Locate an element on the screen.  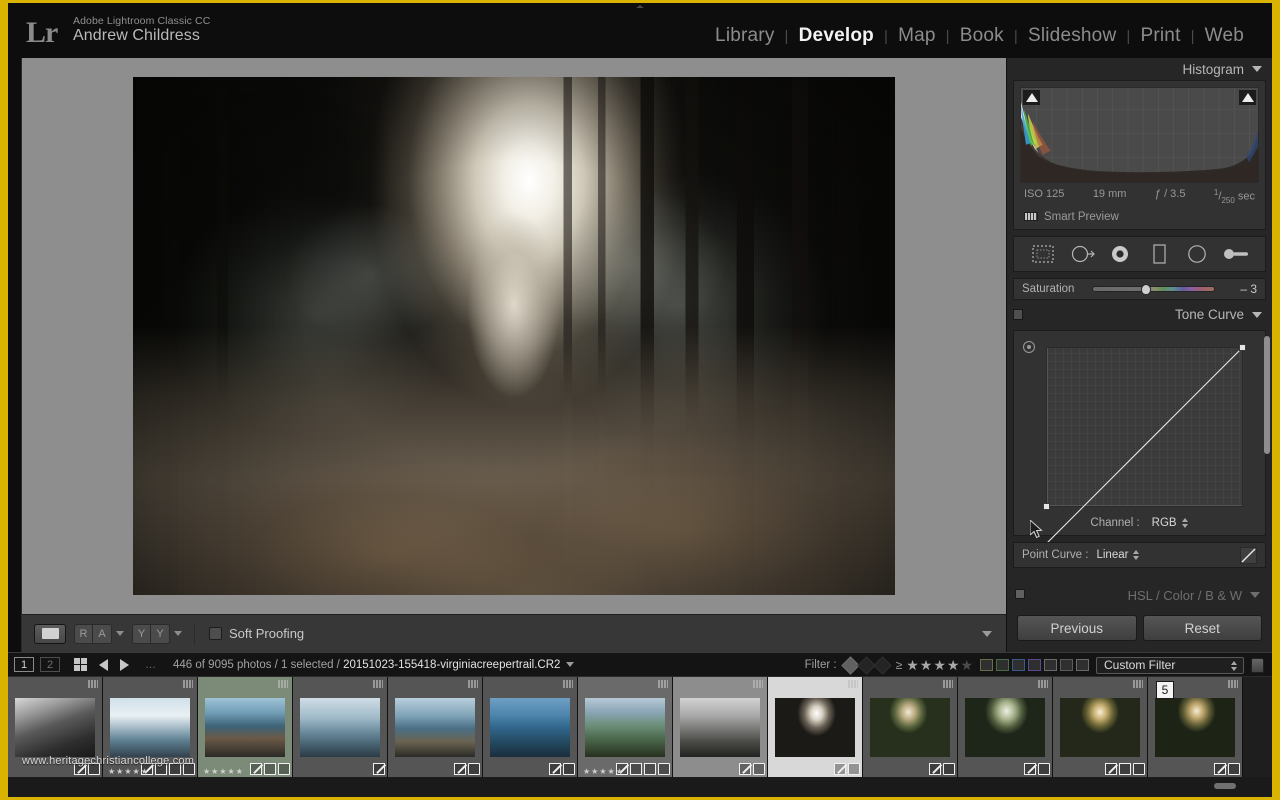
loupe-view-button is located at coordinates (50, 633).